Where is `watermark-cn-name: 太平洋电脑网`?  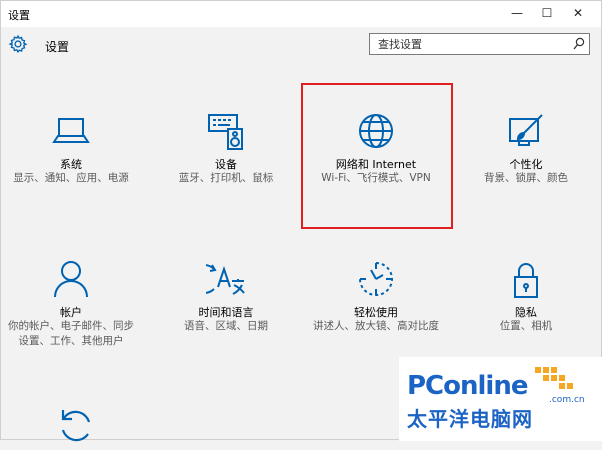
watermark-cn-name: 太平洋电脑网 is located at coordinates (470, 419).